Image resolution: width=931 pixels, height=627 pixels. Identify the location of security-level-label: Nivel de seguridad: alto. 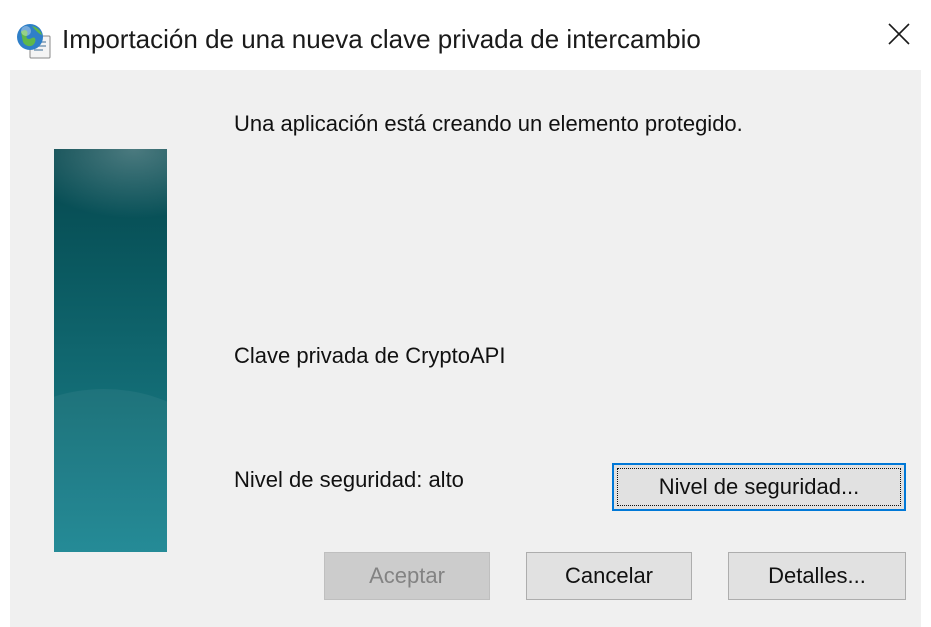
(349, 479).